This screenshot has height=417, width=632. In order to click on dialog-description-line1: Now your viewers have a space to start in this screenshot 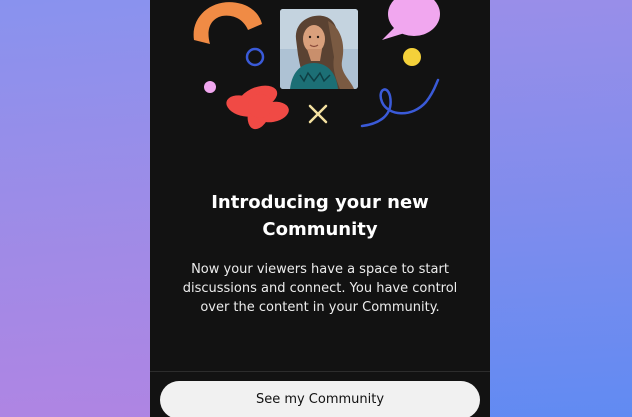, I will do `click(320, 269)`.